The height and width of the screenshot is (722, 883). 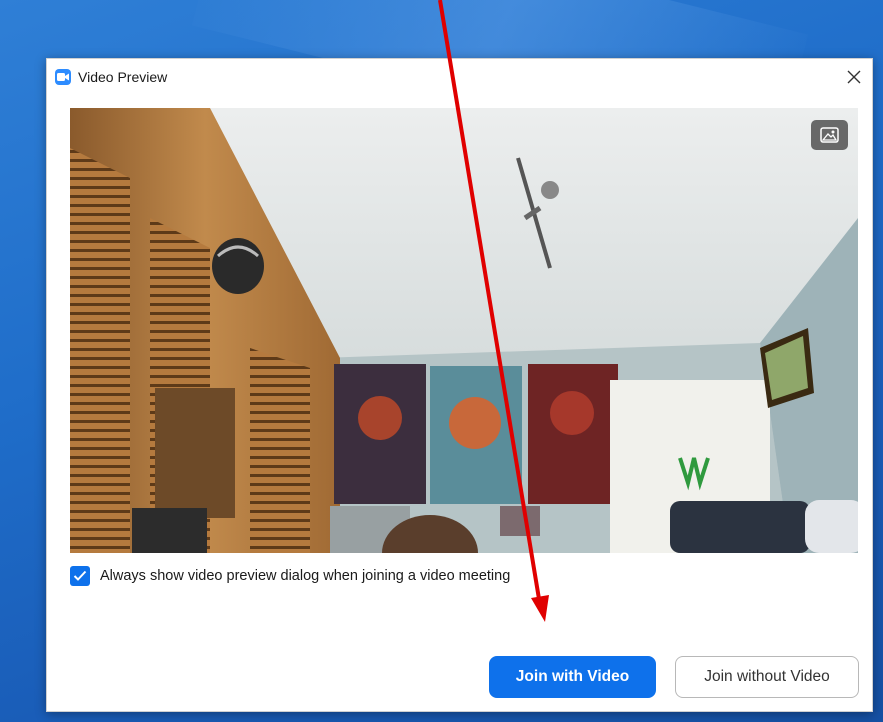 I want to click on join-without-video-button: Join without Video, so click(x=767, y=677).